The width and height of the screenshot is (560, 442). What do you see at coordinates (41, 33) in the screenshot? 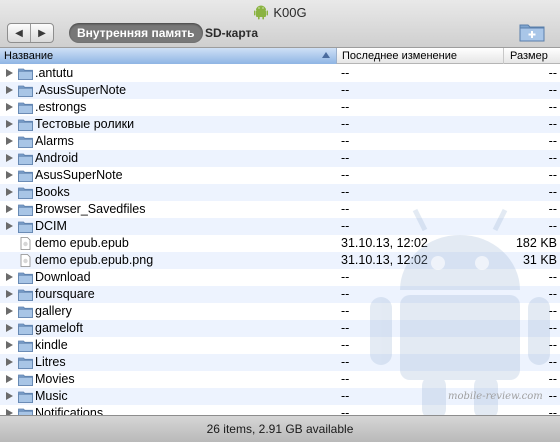
I see `forward-button: ▶` at bounding box center [41, 33].